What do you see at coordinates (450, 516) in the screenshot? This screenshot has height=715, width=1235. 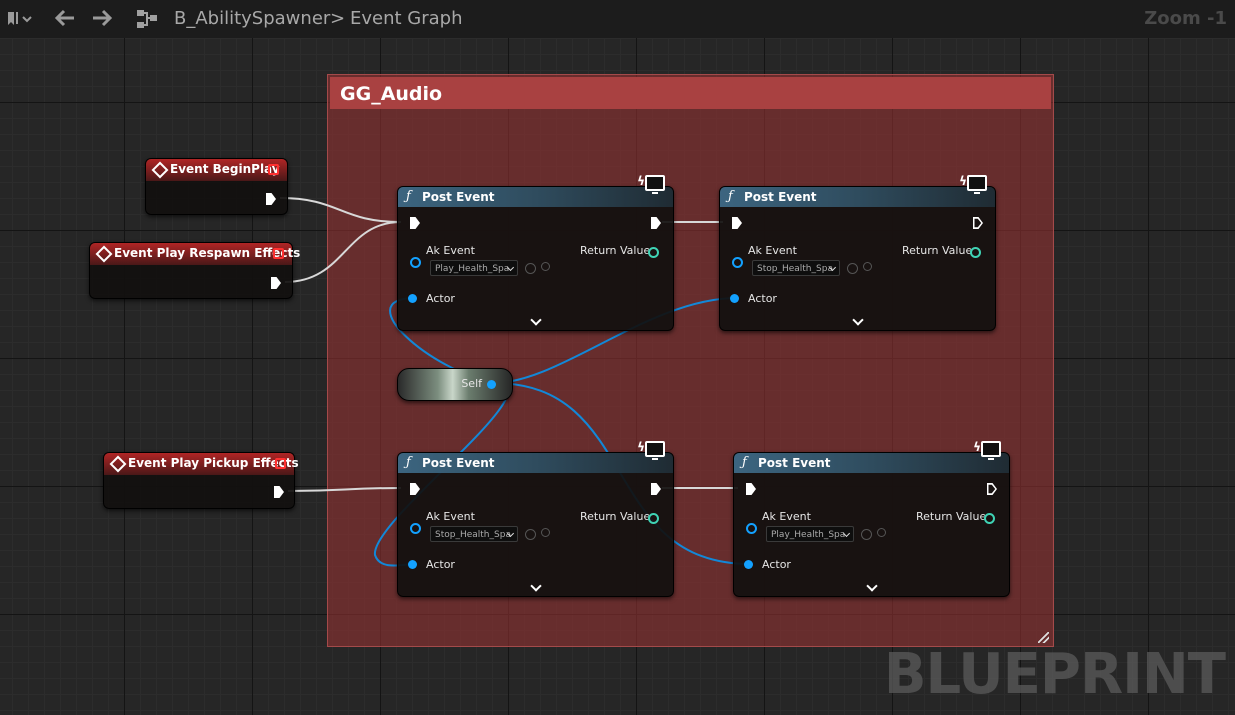 I see `ak-event-label: Ak Event` at bounding box center [450, 516].